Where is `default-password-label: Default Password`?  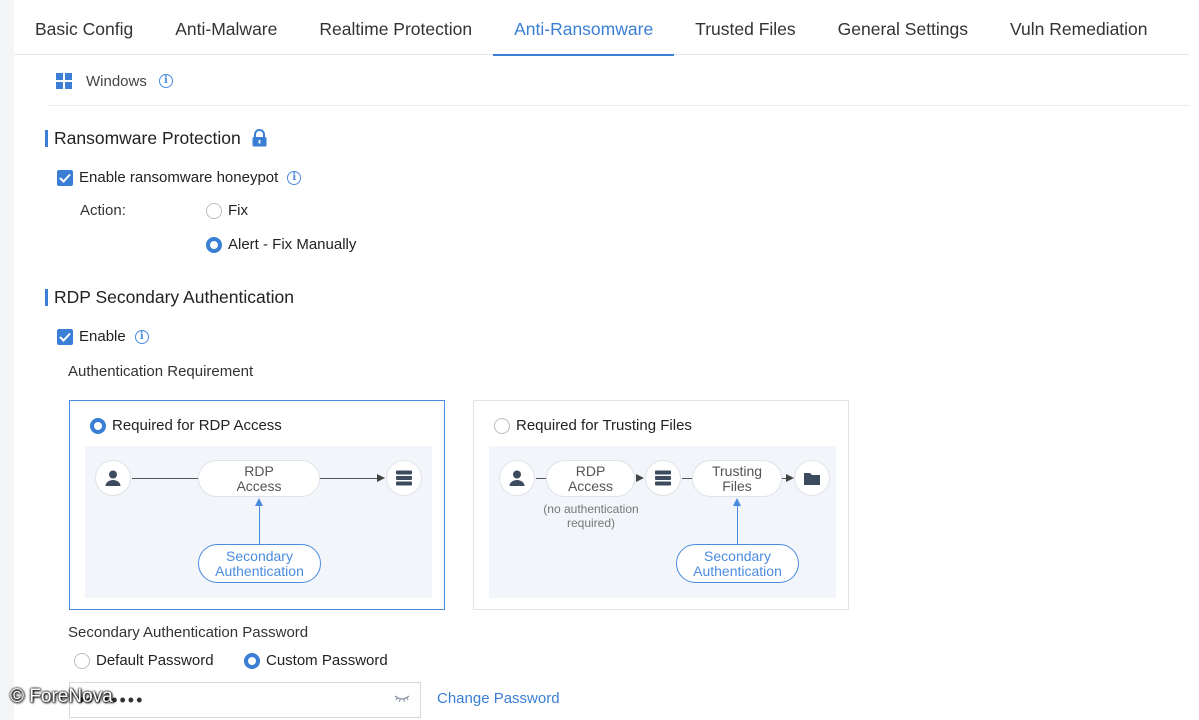
default-password-label: Default Password is located at coordinates (155, 660).